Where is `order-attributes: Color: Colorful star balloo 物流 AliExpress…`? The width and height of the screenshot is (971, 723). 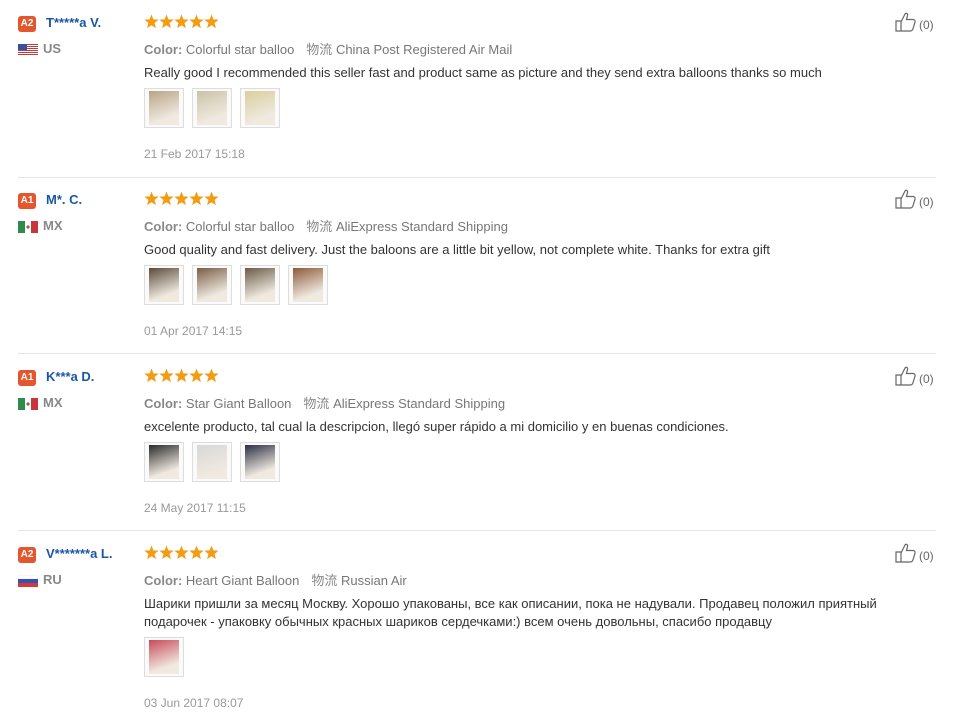
order-attributes: Color: Colorful star balloo 物流 AliExpress… is located at coordinates (326, 225).